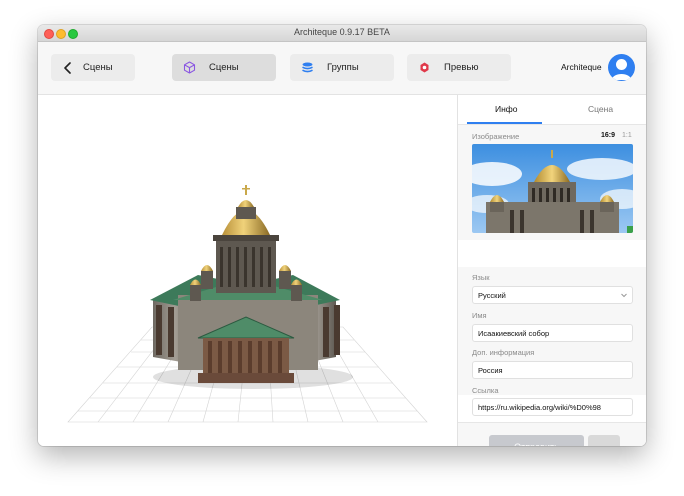  I want to click on chevron-down-icon, so click(624, 295).